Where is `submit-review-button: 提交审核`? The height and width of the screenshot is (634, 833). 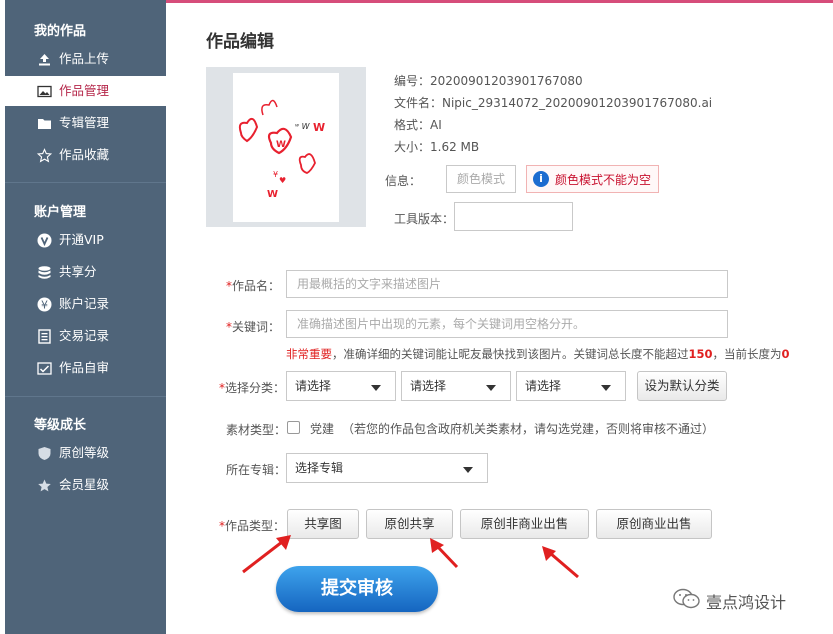 submit-review-button: 提交审核 is located at coordinates (357, 589).